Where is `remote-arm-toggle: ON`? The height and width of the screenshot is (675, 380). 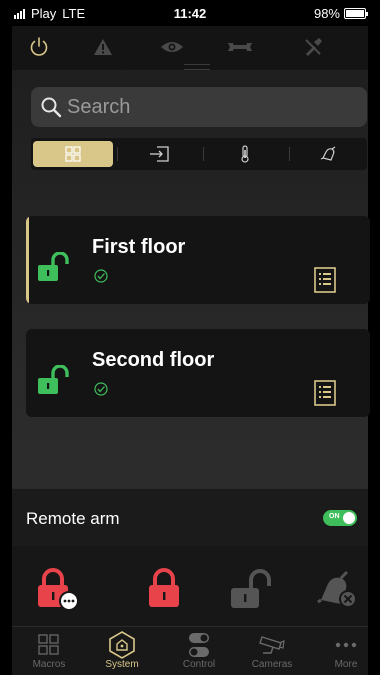
remote-arm-toggle: ON is located at coordinates (340, 518).